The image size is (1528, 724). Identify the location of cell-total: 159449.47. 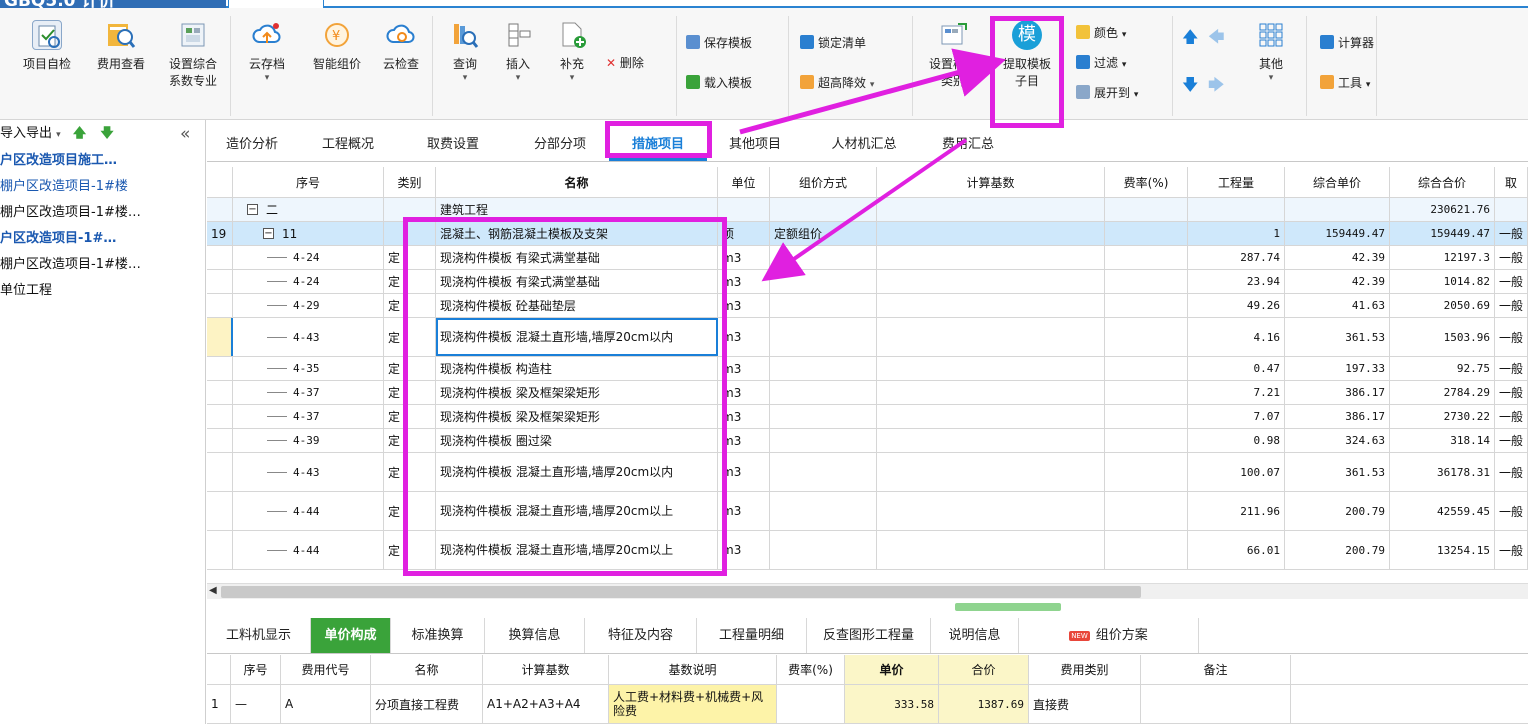
(1442, 233).